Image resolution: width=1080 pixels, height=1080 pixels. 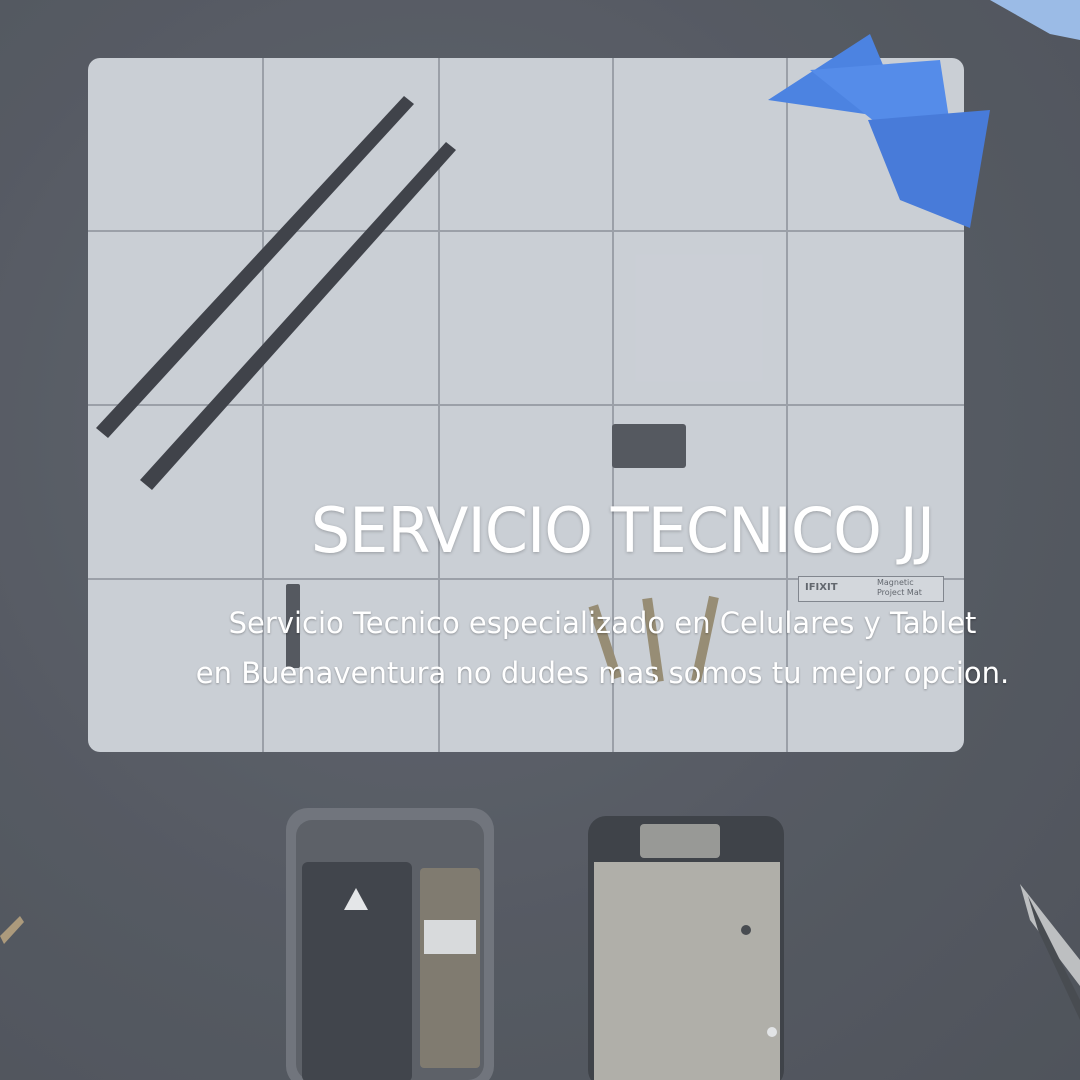 What do you see at coordinates (622, 530) in the screenshot?
I see `hero-title: SERVICIO TECNICO JJ` at bounding box center [622, 530].